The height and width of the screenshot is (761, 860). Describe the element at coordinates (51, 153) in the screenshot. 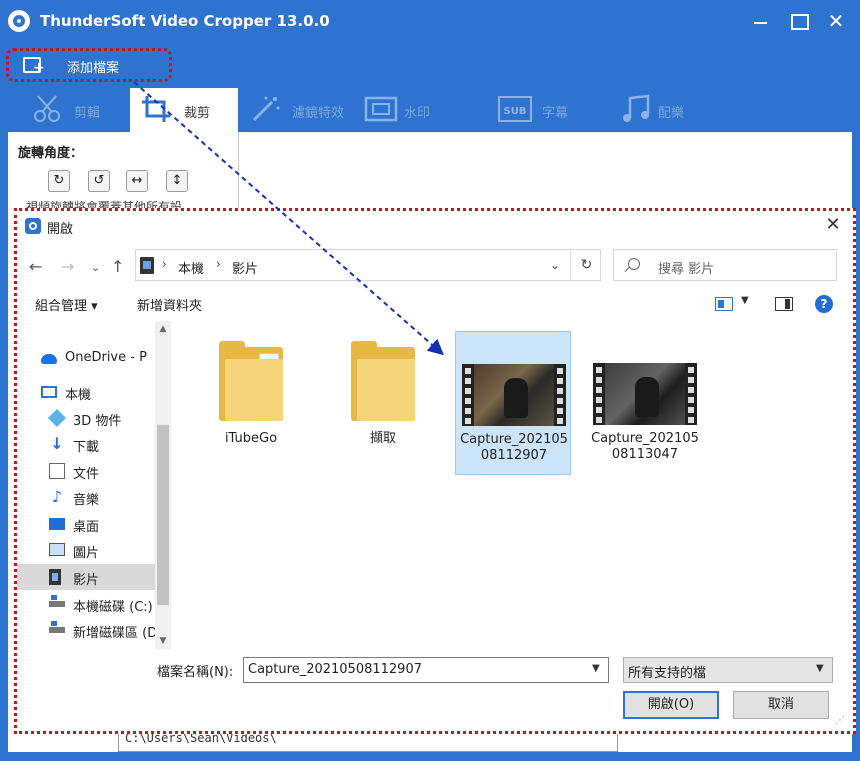

I see `rotate-label: 旋轉角度：` at that location.